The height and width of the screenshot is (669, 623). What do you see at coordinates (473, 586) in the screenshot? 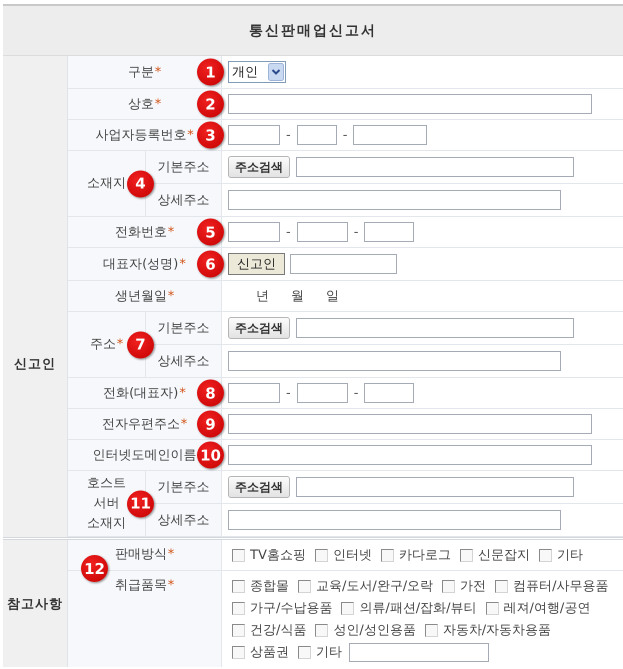
I see `option-label: 가전` at bounding box center [473, 586].